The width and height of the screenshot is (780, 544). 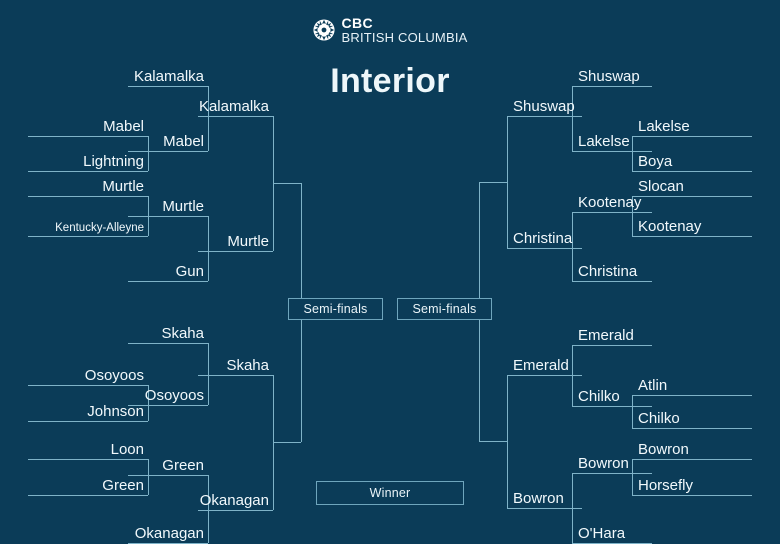 I want to click on seed-bowron-r3: Bowron, so click(x=544, y=500).